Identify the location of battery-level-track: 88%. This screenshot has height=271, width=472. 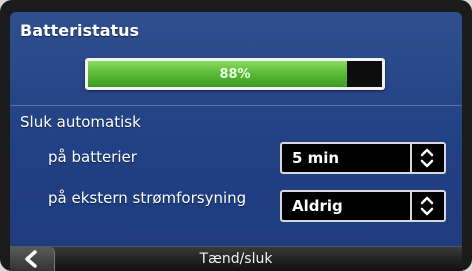
(235, 74).